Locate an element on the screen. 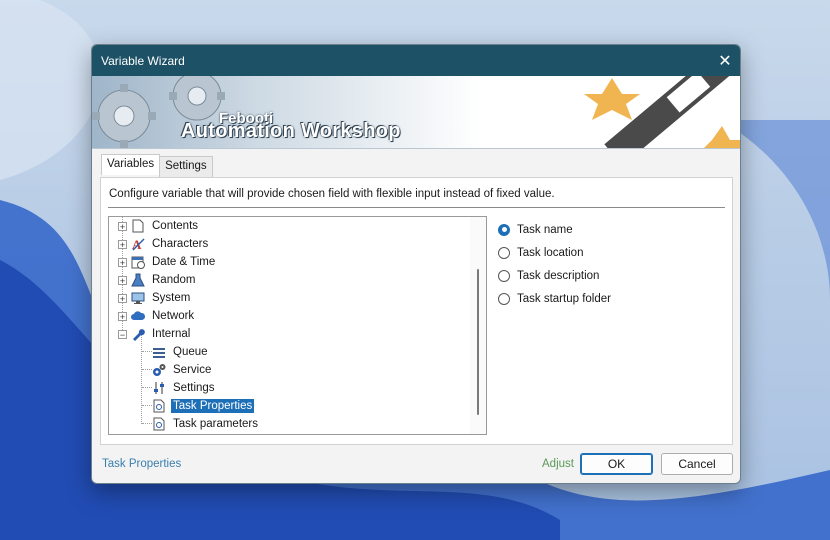  tree-item-task-parameters: Task parameters is located at coordinates (206, 424).